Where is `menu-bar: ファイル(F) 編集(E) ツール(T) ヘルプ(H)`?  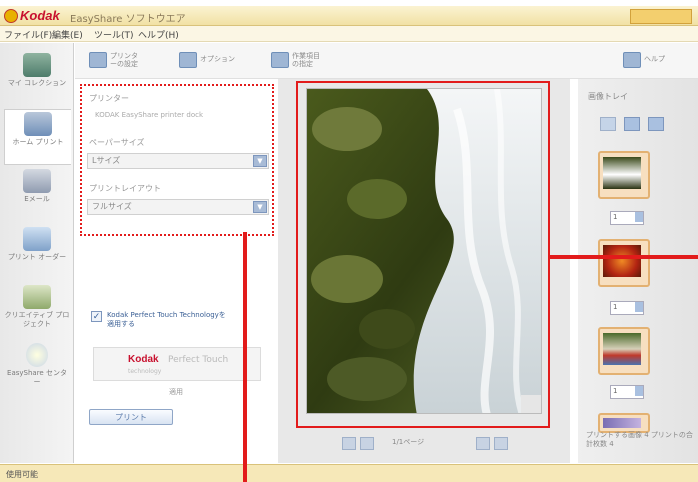
menu-bar: ファイル(F) 編集(E) ツール(T) ヘルプ(H) is located at coordinates (349, 34).